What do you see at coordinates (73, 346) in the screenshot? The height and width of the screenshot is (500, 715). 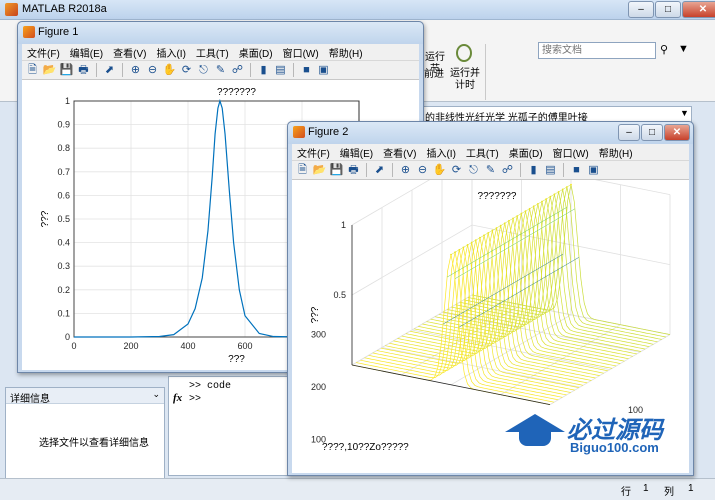 I see `x-tick-label: 0` at bounding box center [73, 346].